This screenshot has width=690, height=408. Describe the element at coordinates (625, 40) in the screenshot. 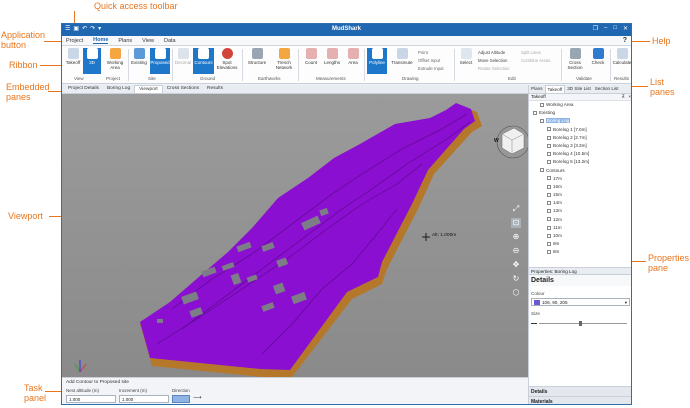

I see `help-button: ?` at that location.